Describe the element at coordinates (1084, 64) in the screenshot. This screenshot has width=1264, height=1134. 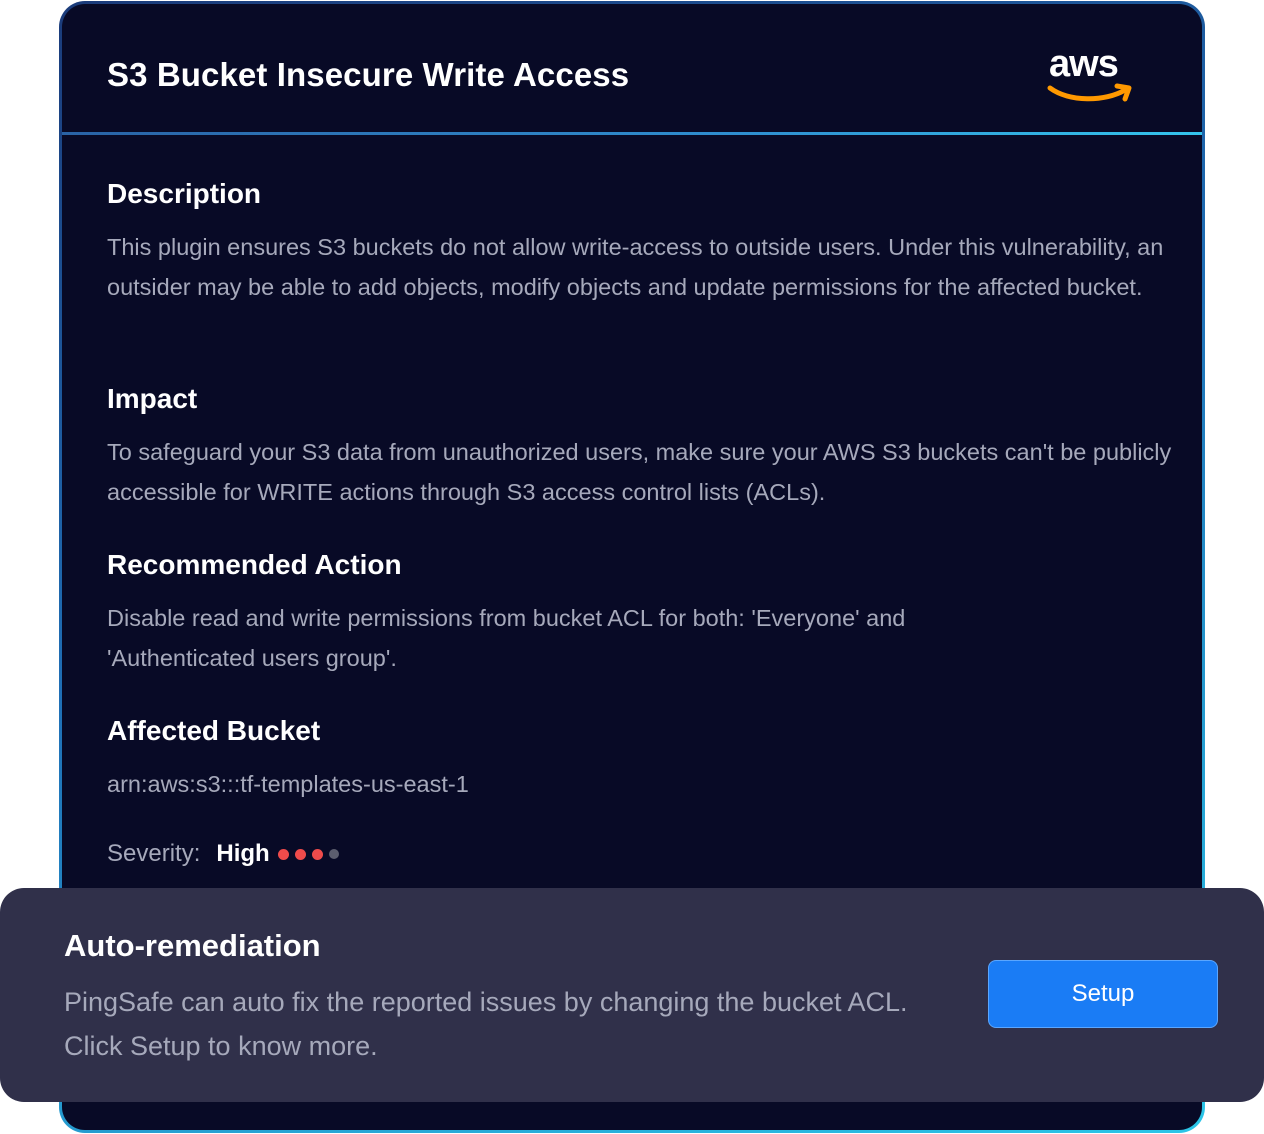
I see `aws-logo-text: aws` at that location.